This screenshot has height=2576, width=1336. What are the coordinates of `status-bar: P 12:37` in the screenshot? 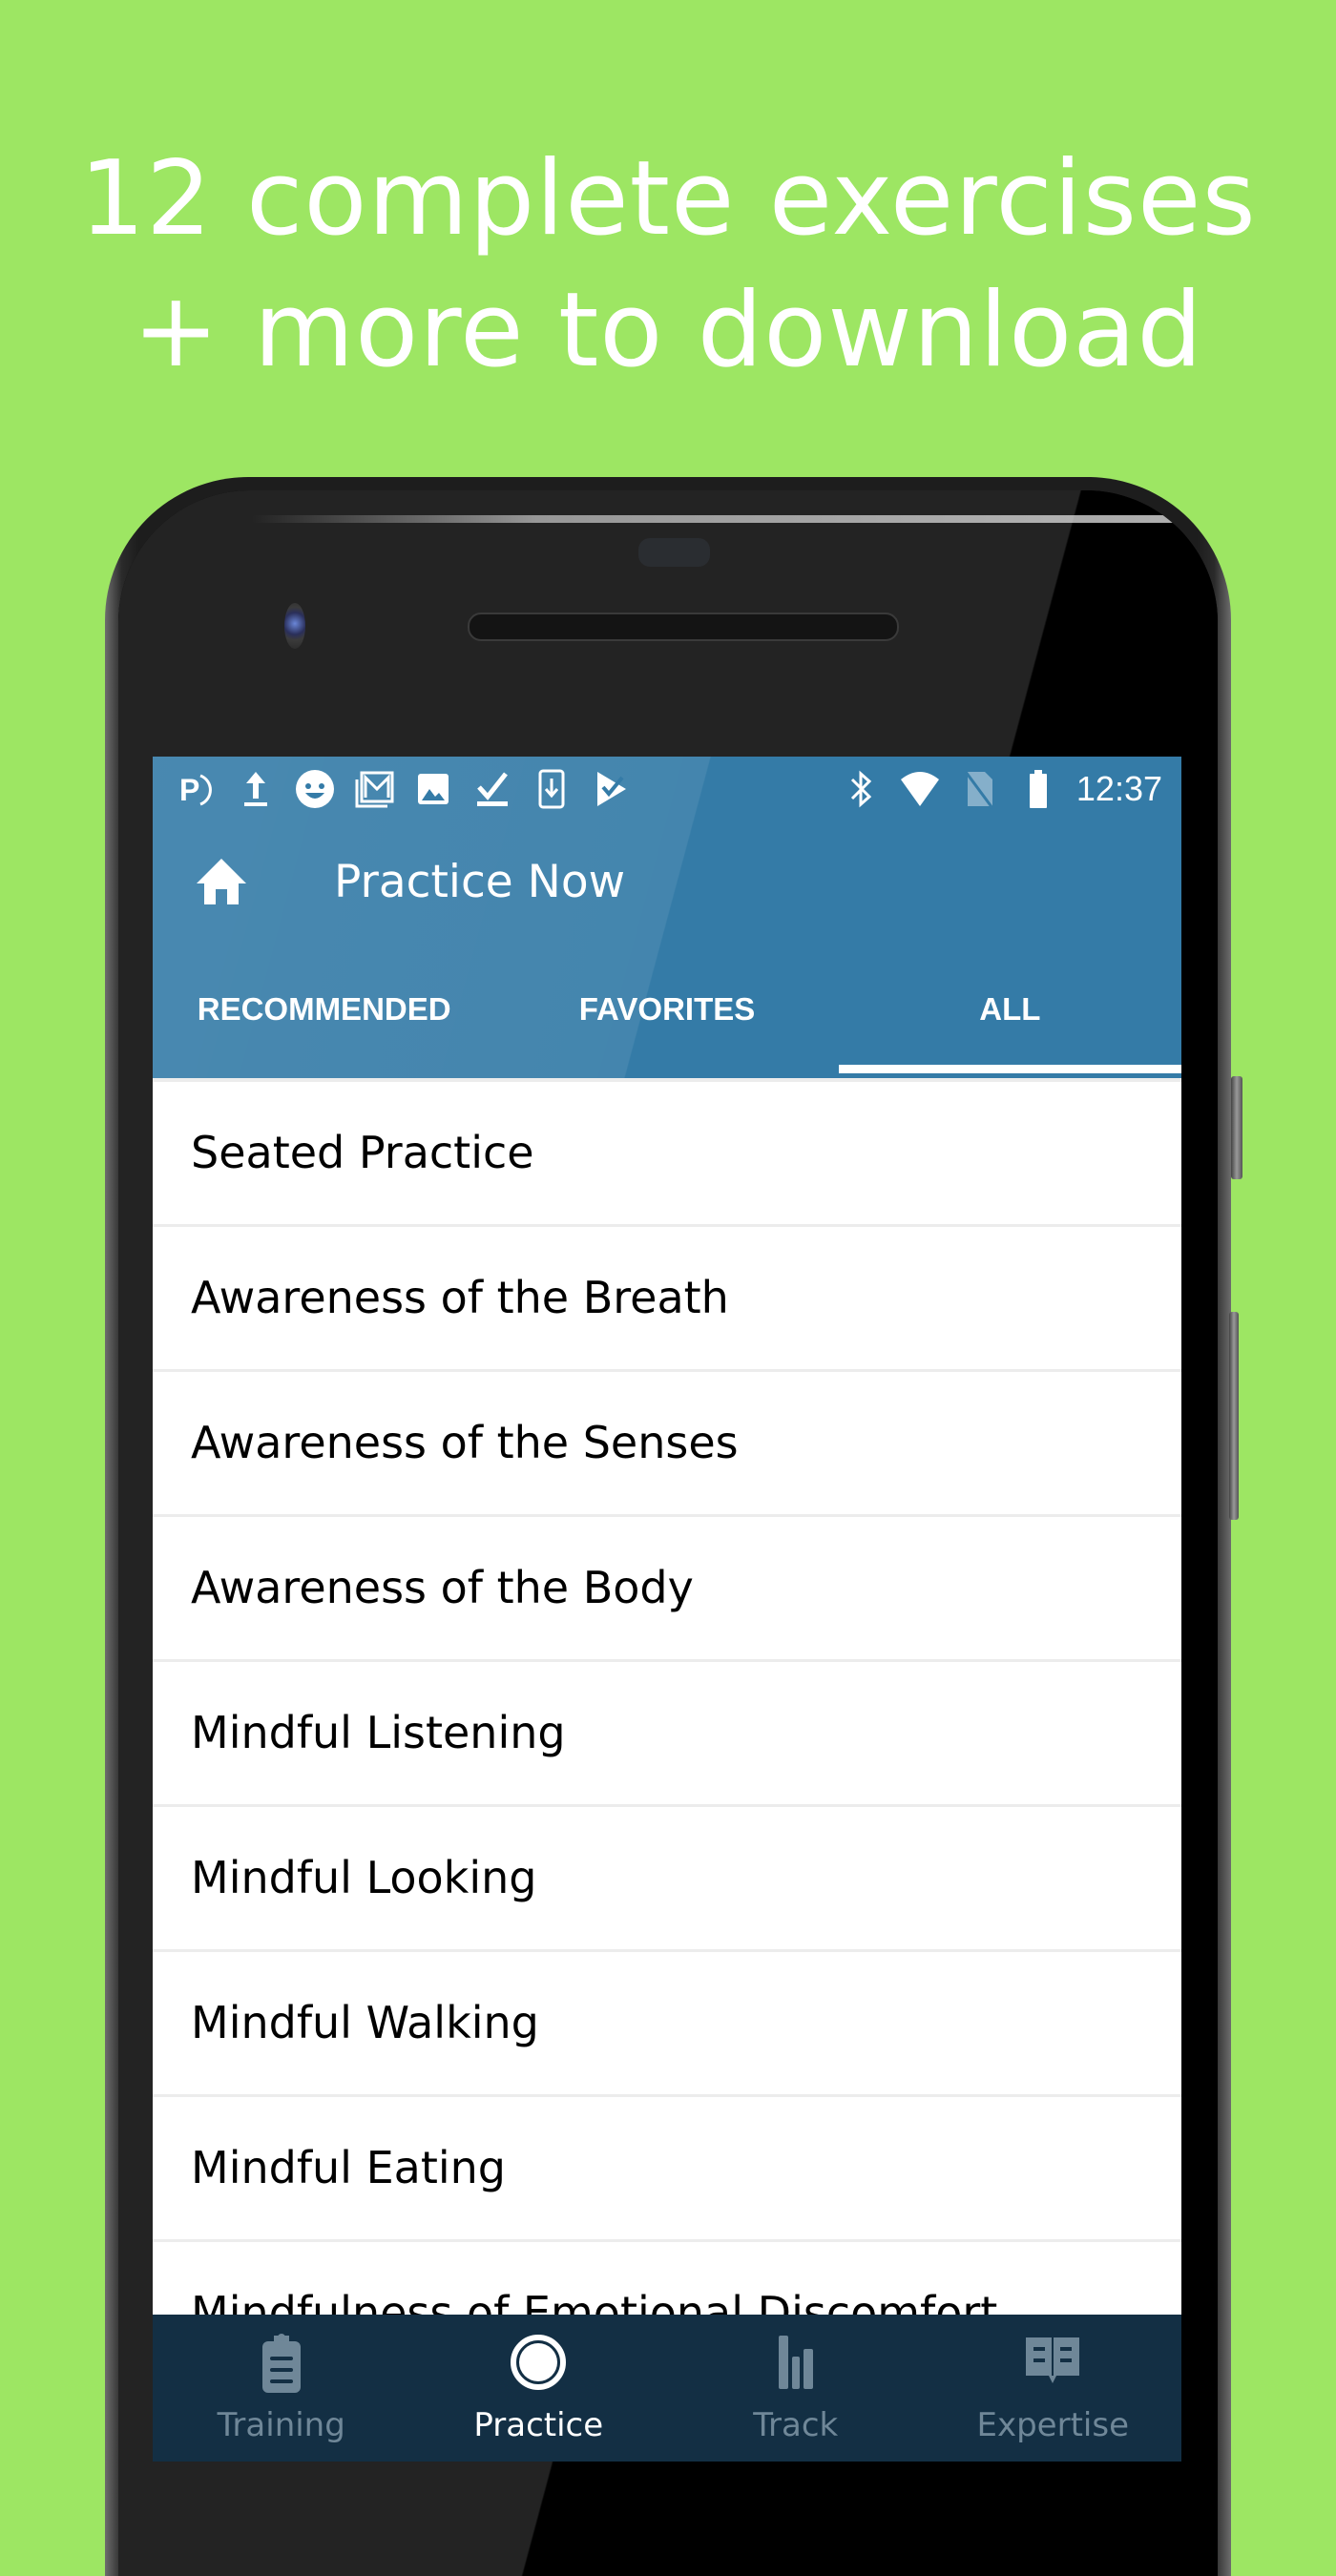 It's located at (667, 789).